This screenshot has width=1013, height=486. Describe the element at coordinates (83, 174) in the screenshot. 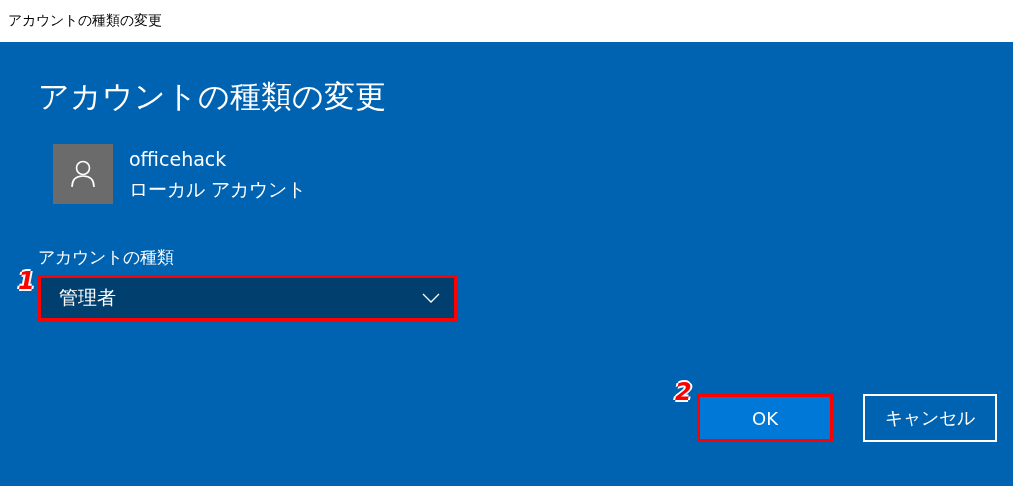

I see `user-avatar-icon` at that location.